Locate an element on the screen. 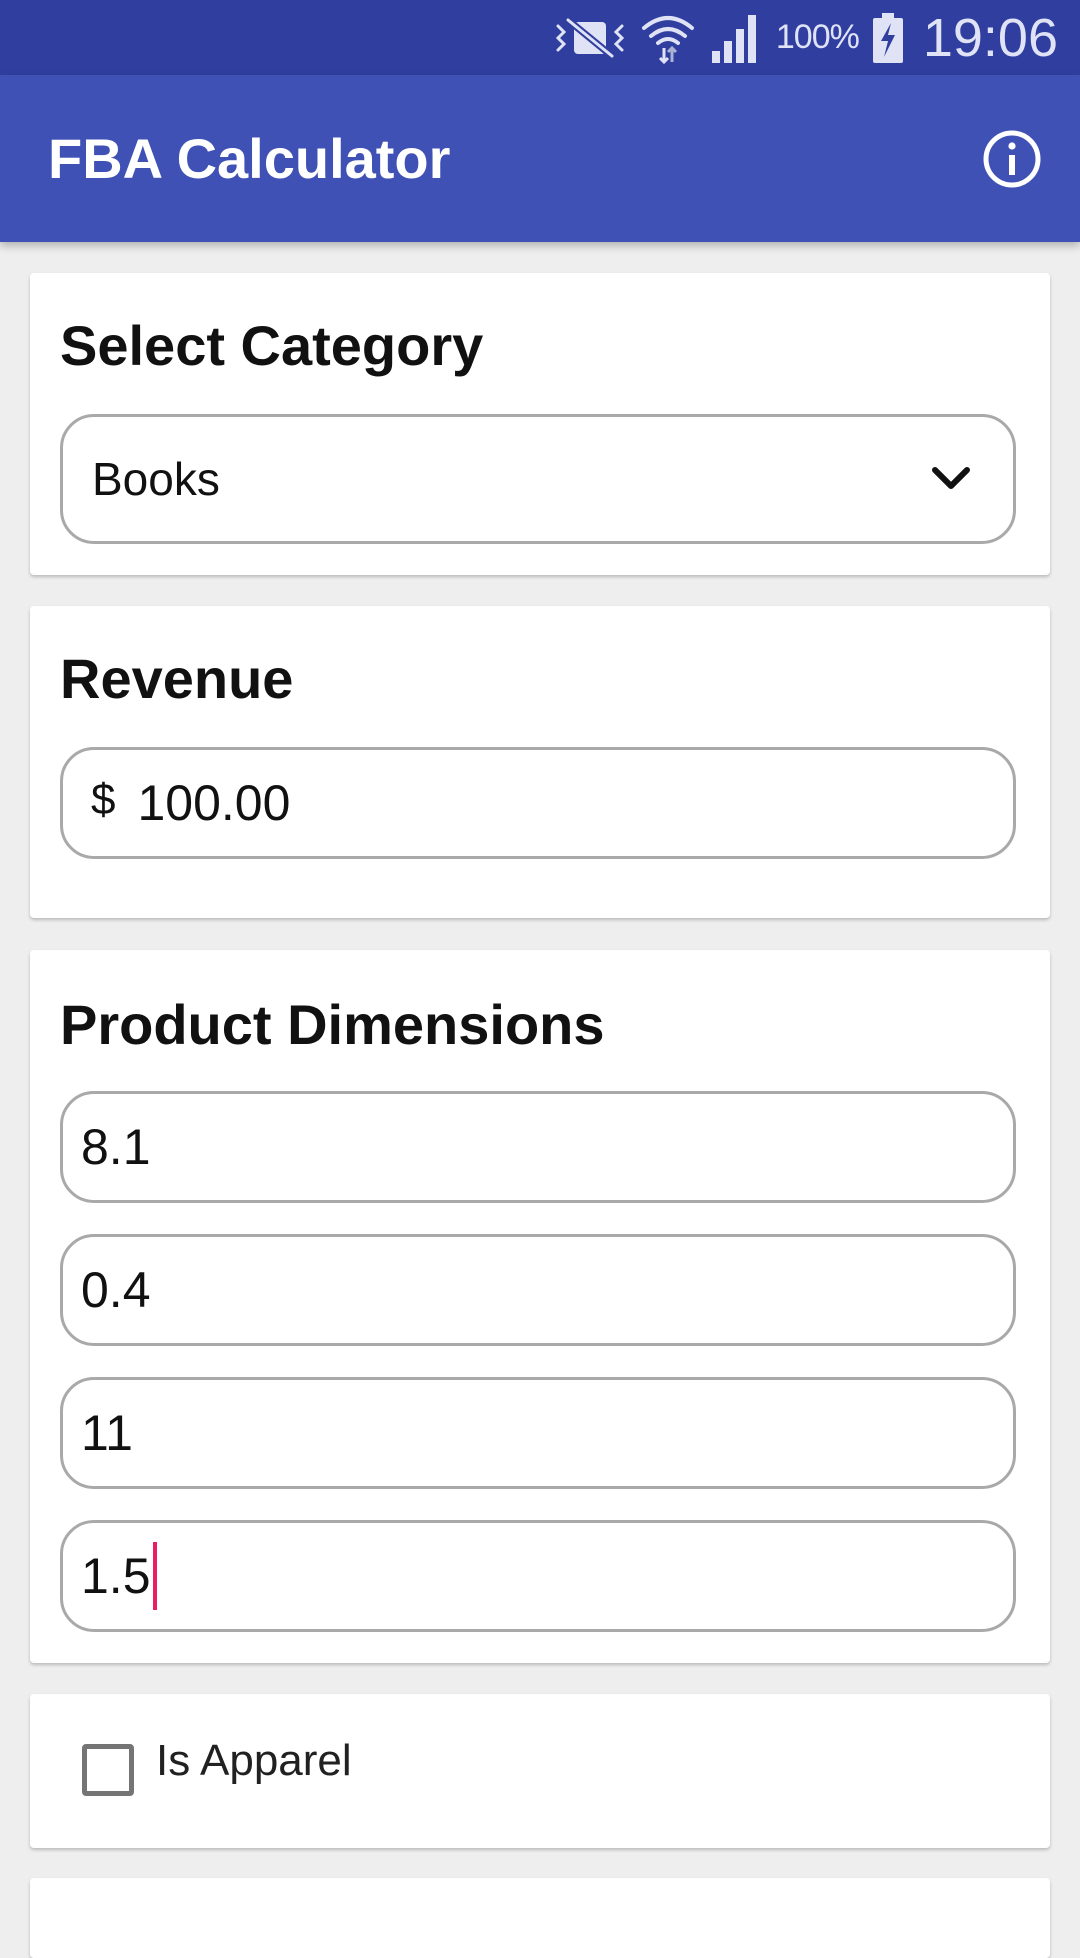 Image resolution: width=1080 pixels, height=1958 pixels. dimension-value-3: 11 is located at coordinates (107, 1433).